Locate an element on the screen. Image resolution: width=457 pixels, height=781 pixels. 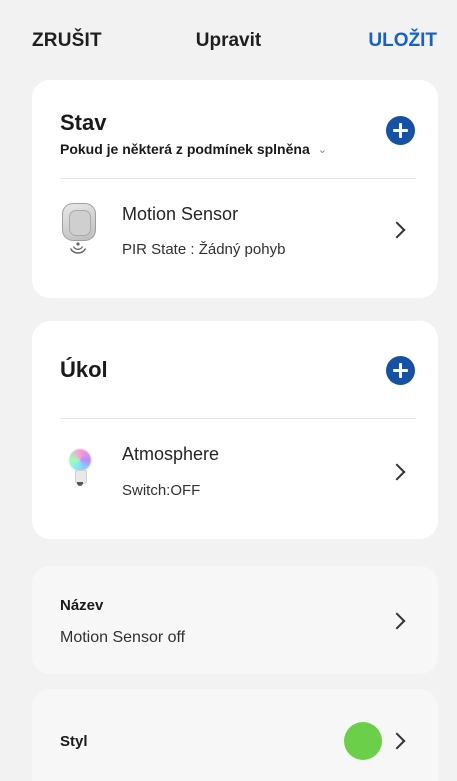
task-item-atmosphere: Atmosphere Switch:OFF is located at coordinates (235, 479).